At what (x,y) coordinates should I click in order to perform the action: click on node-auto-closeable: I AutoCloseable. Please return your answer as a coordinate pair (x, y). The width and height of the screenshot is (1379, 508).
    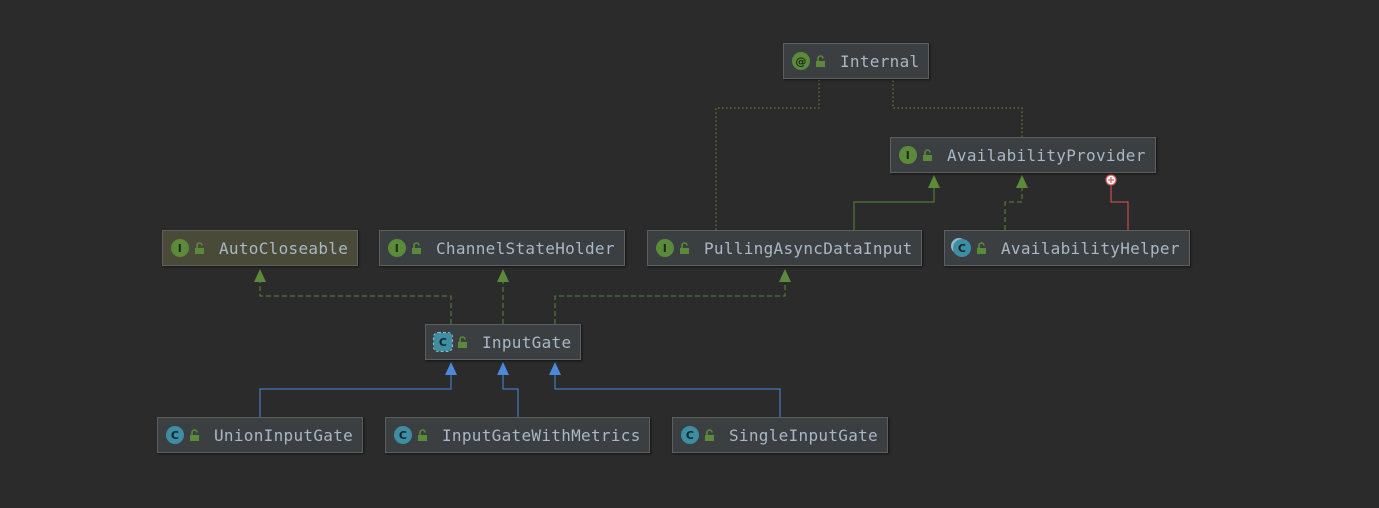
    Looking at the image, I should click on (260, 248).